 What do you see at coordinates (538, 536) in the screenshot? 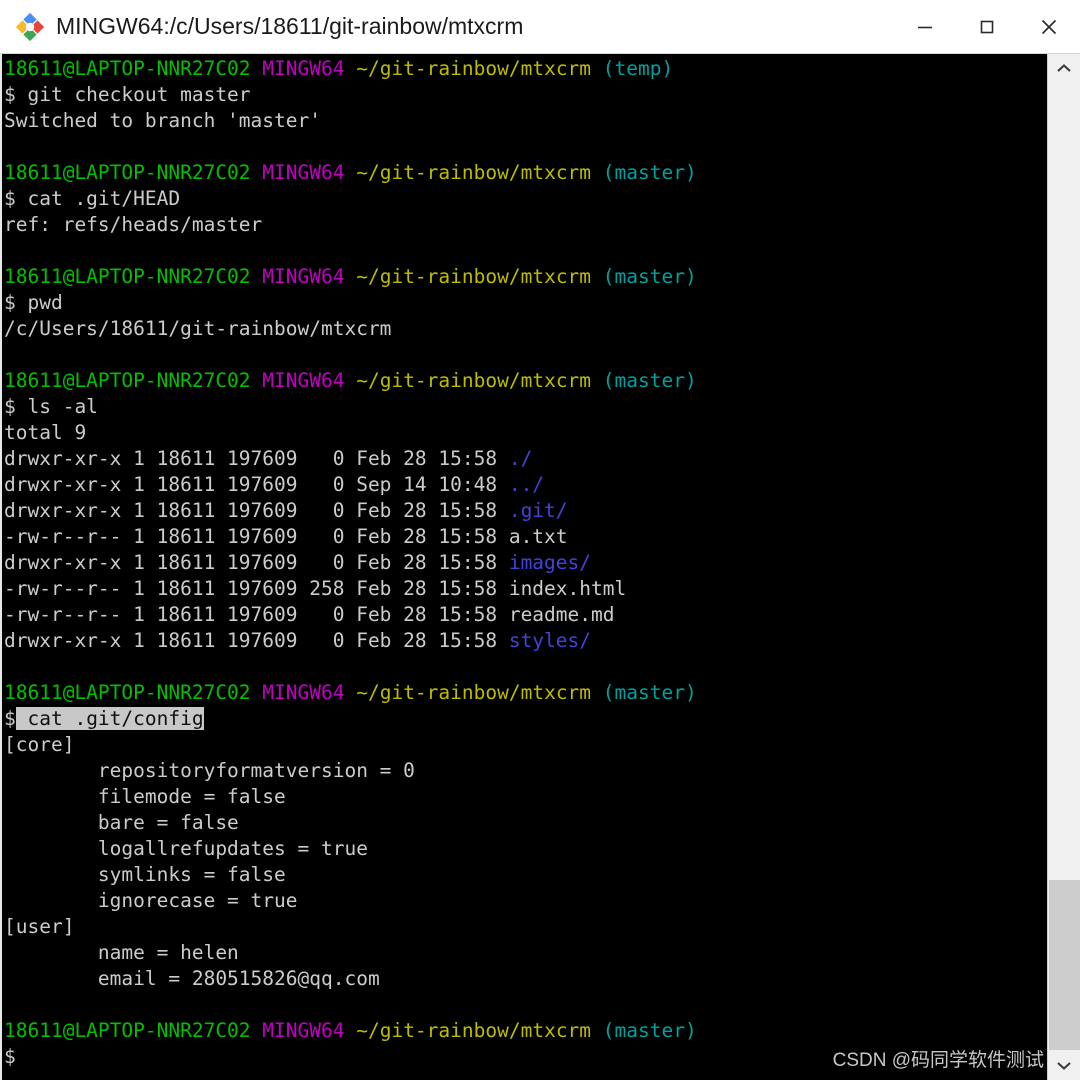
I see `file-name: a.txt` at bounding box center [538, 536].